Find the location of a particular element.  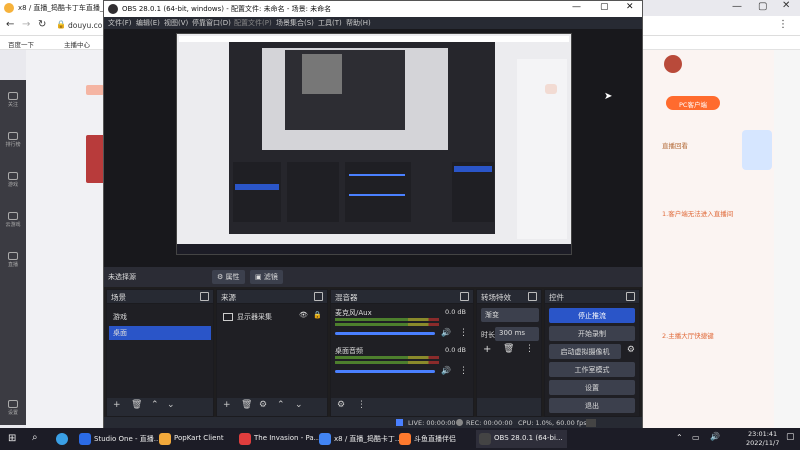

pc-client-badge: PC客户端 is located at coordinates (693, 103).